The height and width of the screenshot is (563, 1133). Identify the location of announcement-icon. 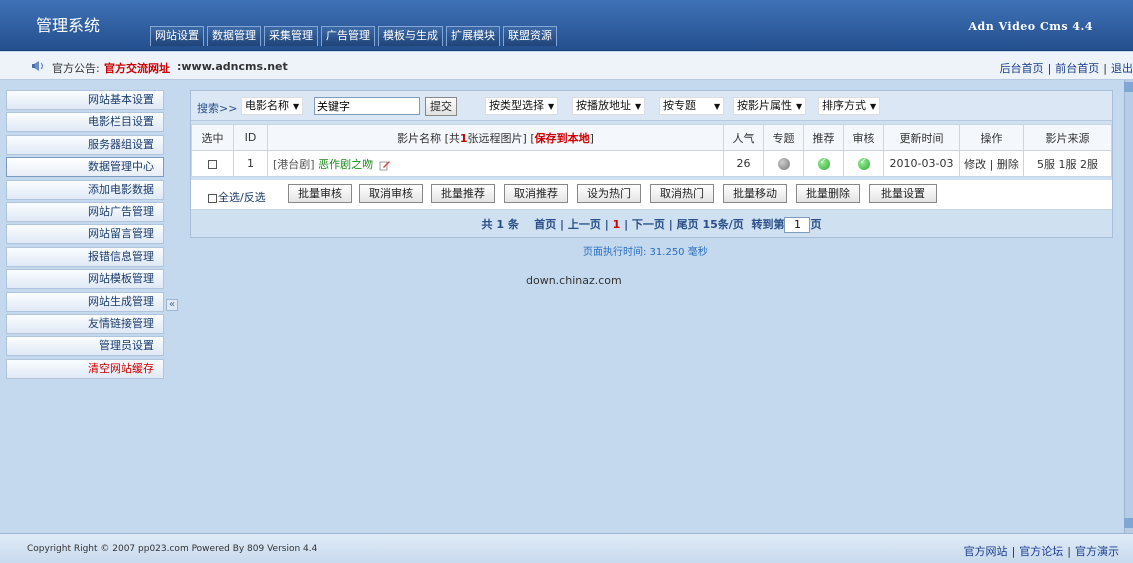
(38, 66).